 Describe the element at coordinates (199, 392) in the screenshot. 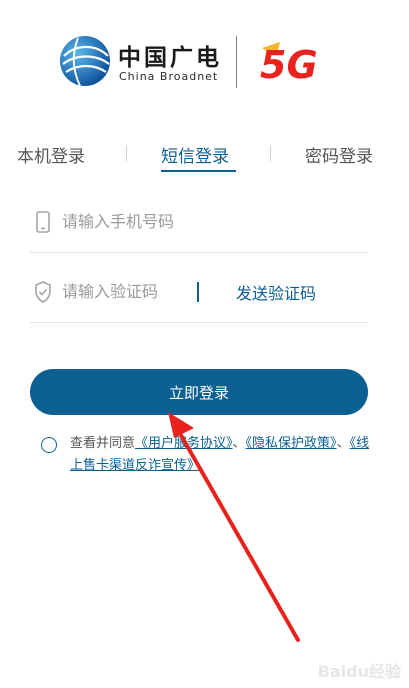

I see `login-button: 立即登录` at that location.